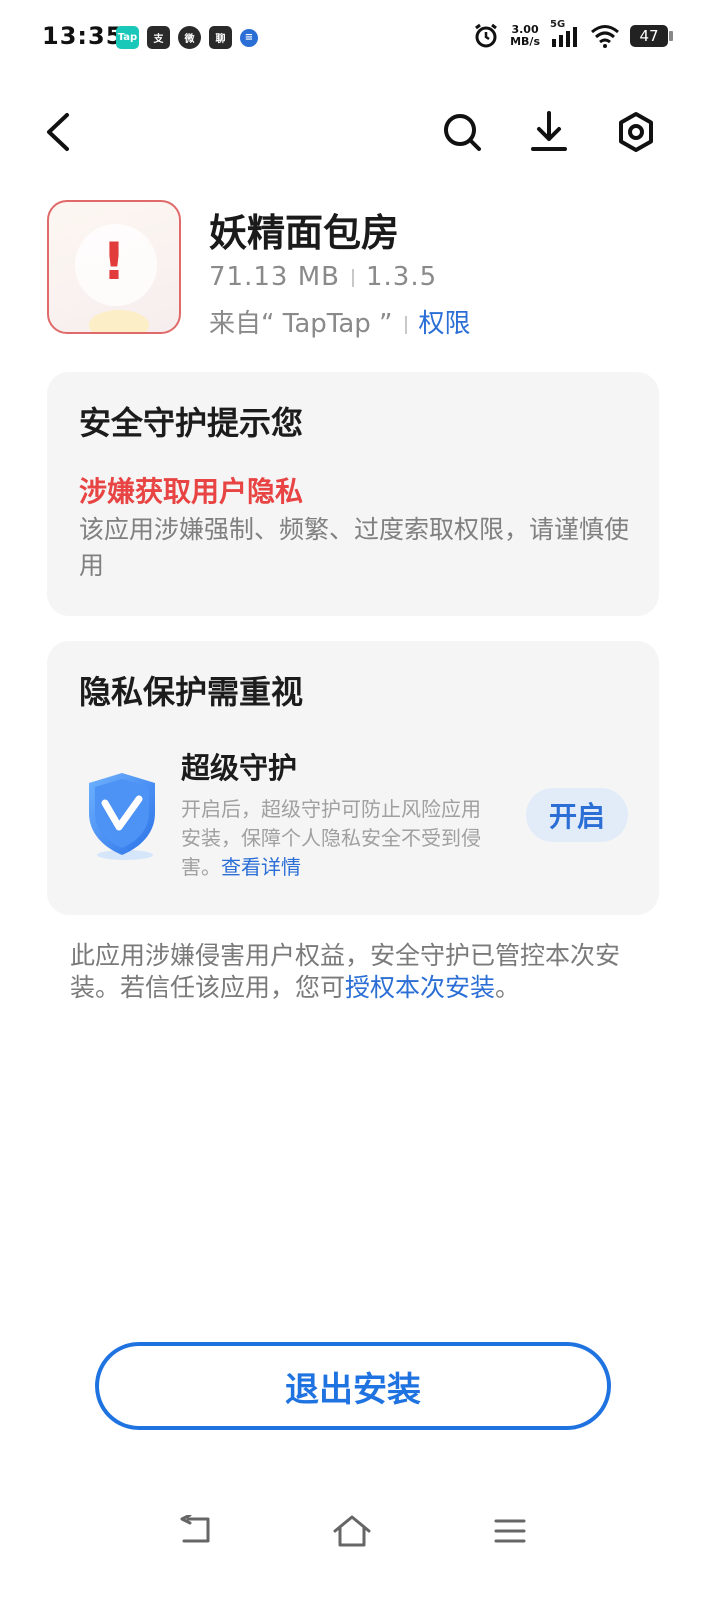  I want to click on chat-bubble-icon: 聊, so click(220, 37).